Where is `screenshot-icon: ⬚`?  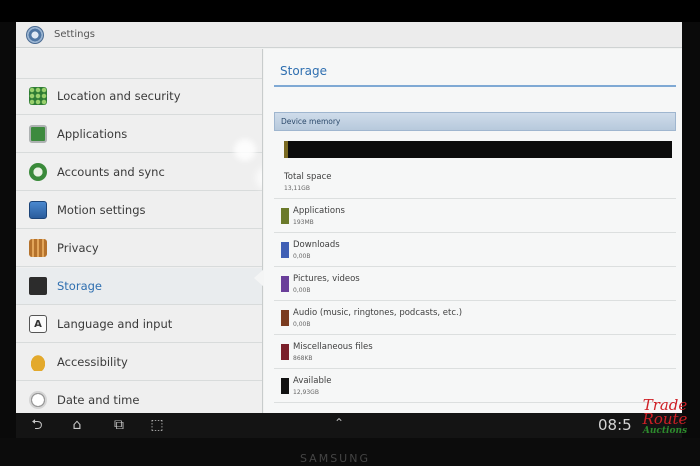
screenshot-icon: ⬚ is located at coordinates (157, 425).